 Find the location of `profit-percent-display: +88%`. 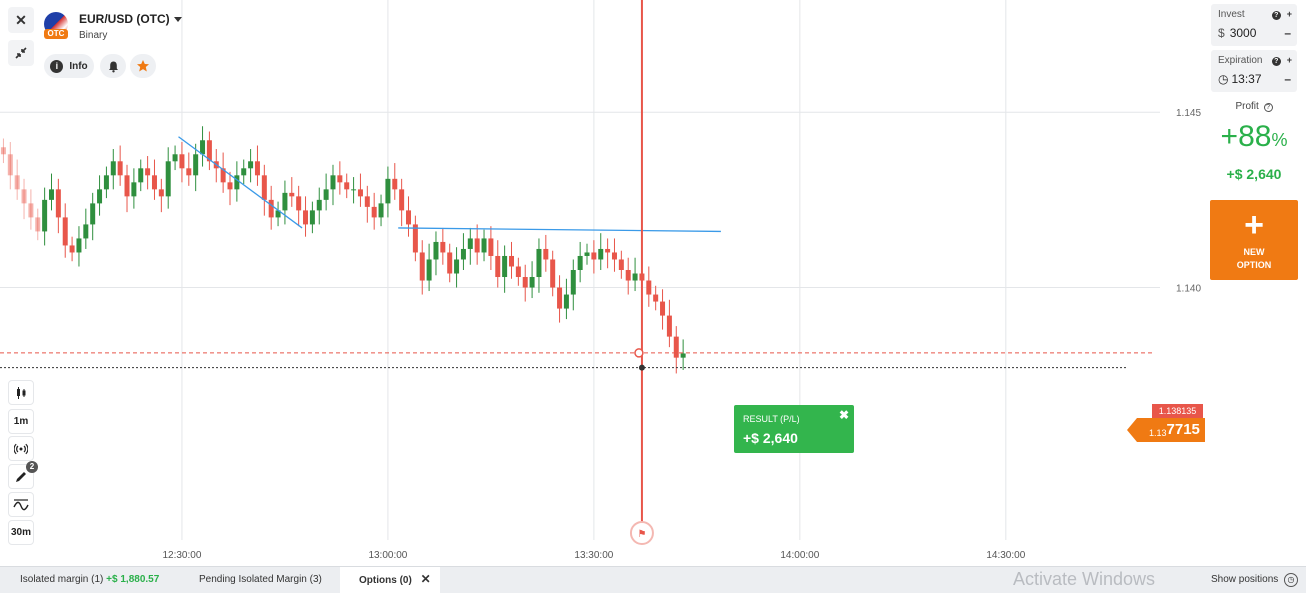

profit-percent-display: +88% is located at coordinates (1254, 137).